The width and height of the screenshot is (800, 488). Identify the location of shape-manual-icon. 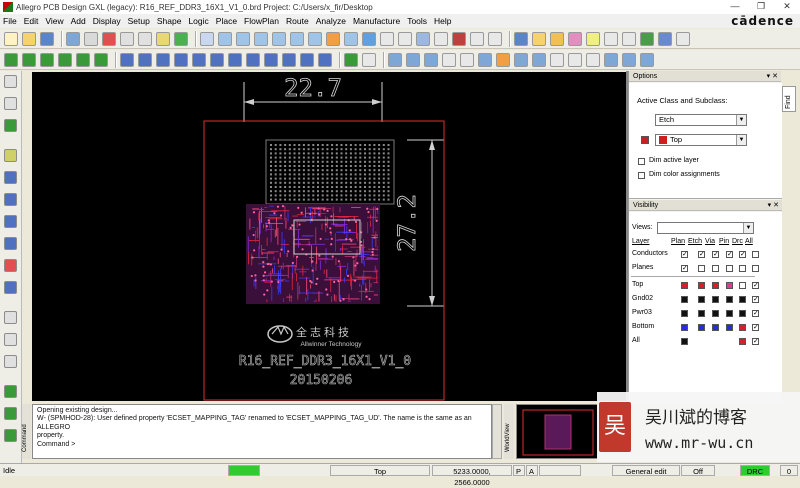
(289, 59).